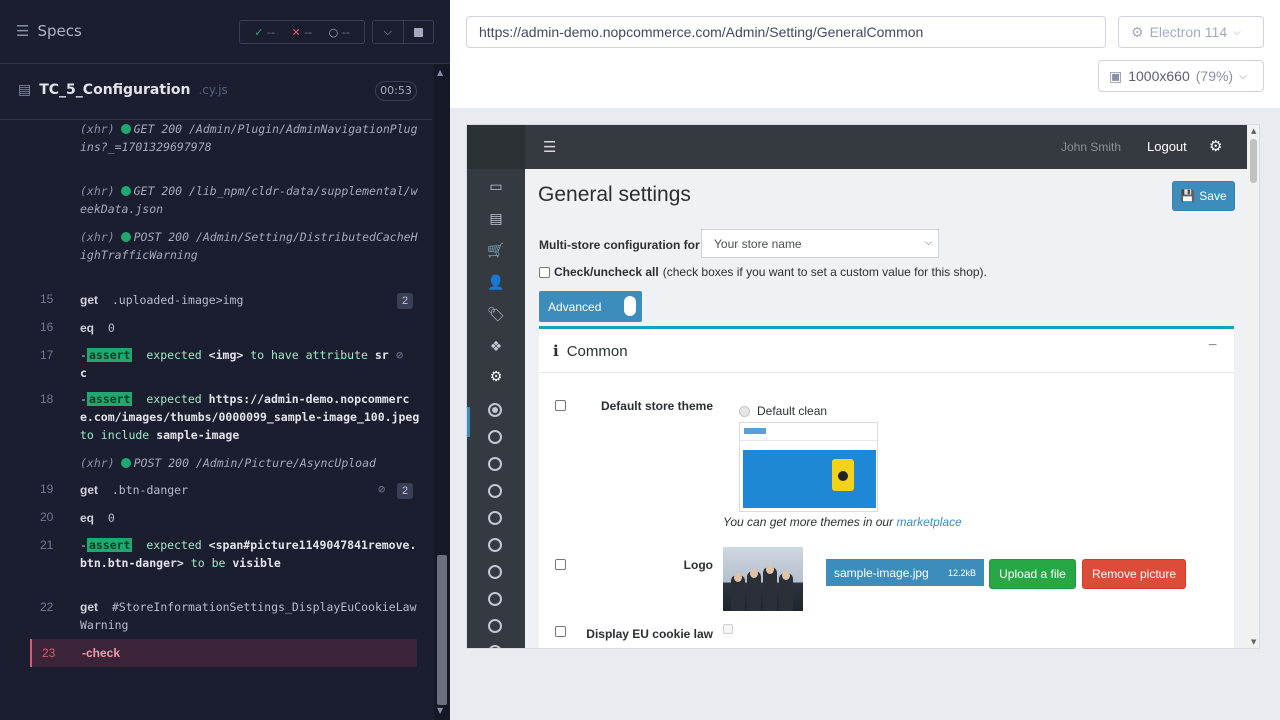 This screenshot has height=720, width=1280. What do you see at coordinates (333, 32) in the screenshot?
I see `pending-icon: ○` at bounding box center [333, 32].